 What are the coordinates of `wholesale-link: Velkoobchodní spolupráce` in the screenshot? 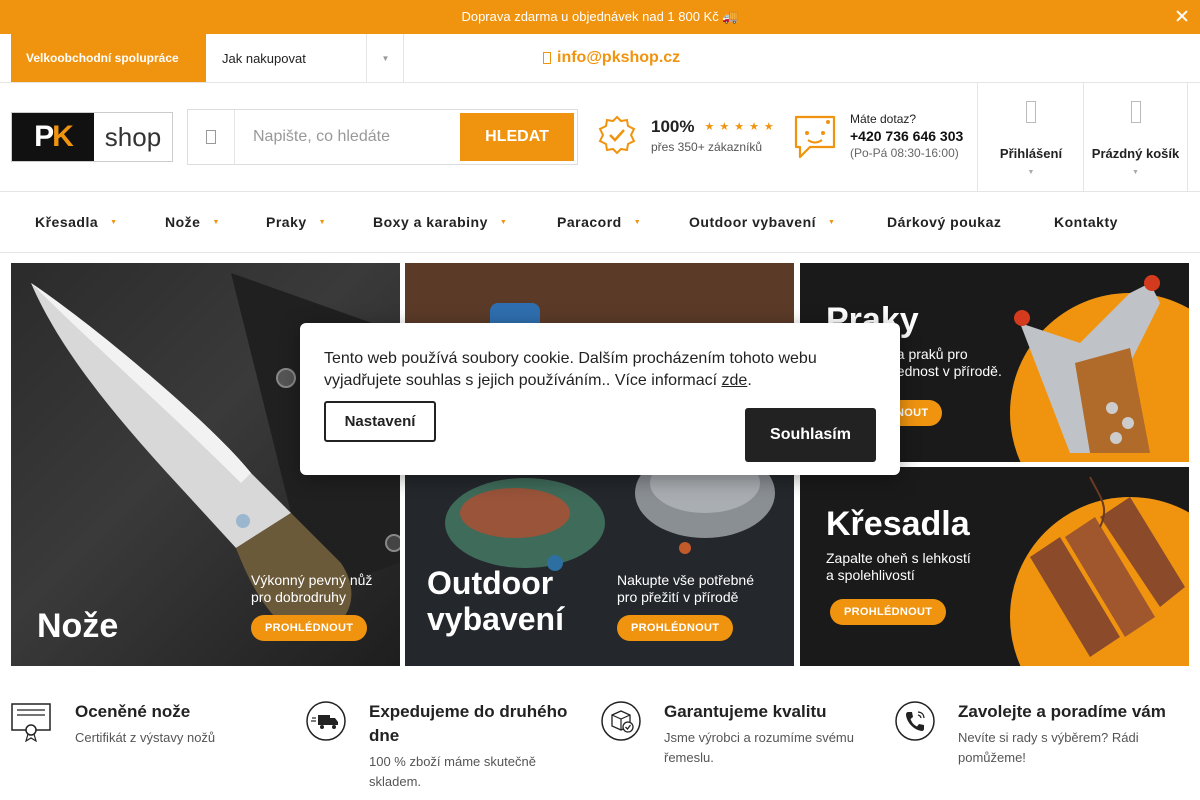 It's located at (108, 58).